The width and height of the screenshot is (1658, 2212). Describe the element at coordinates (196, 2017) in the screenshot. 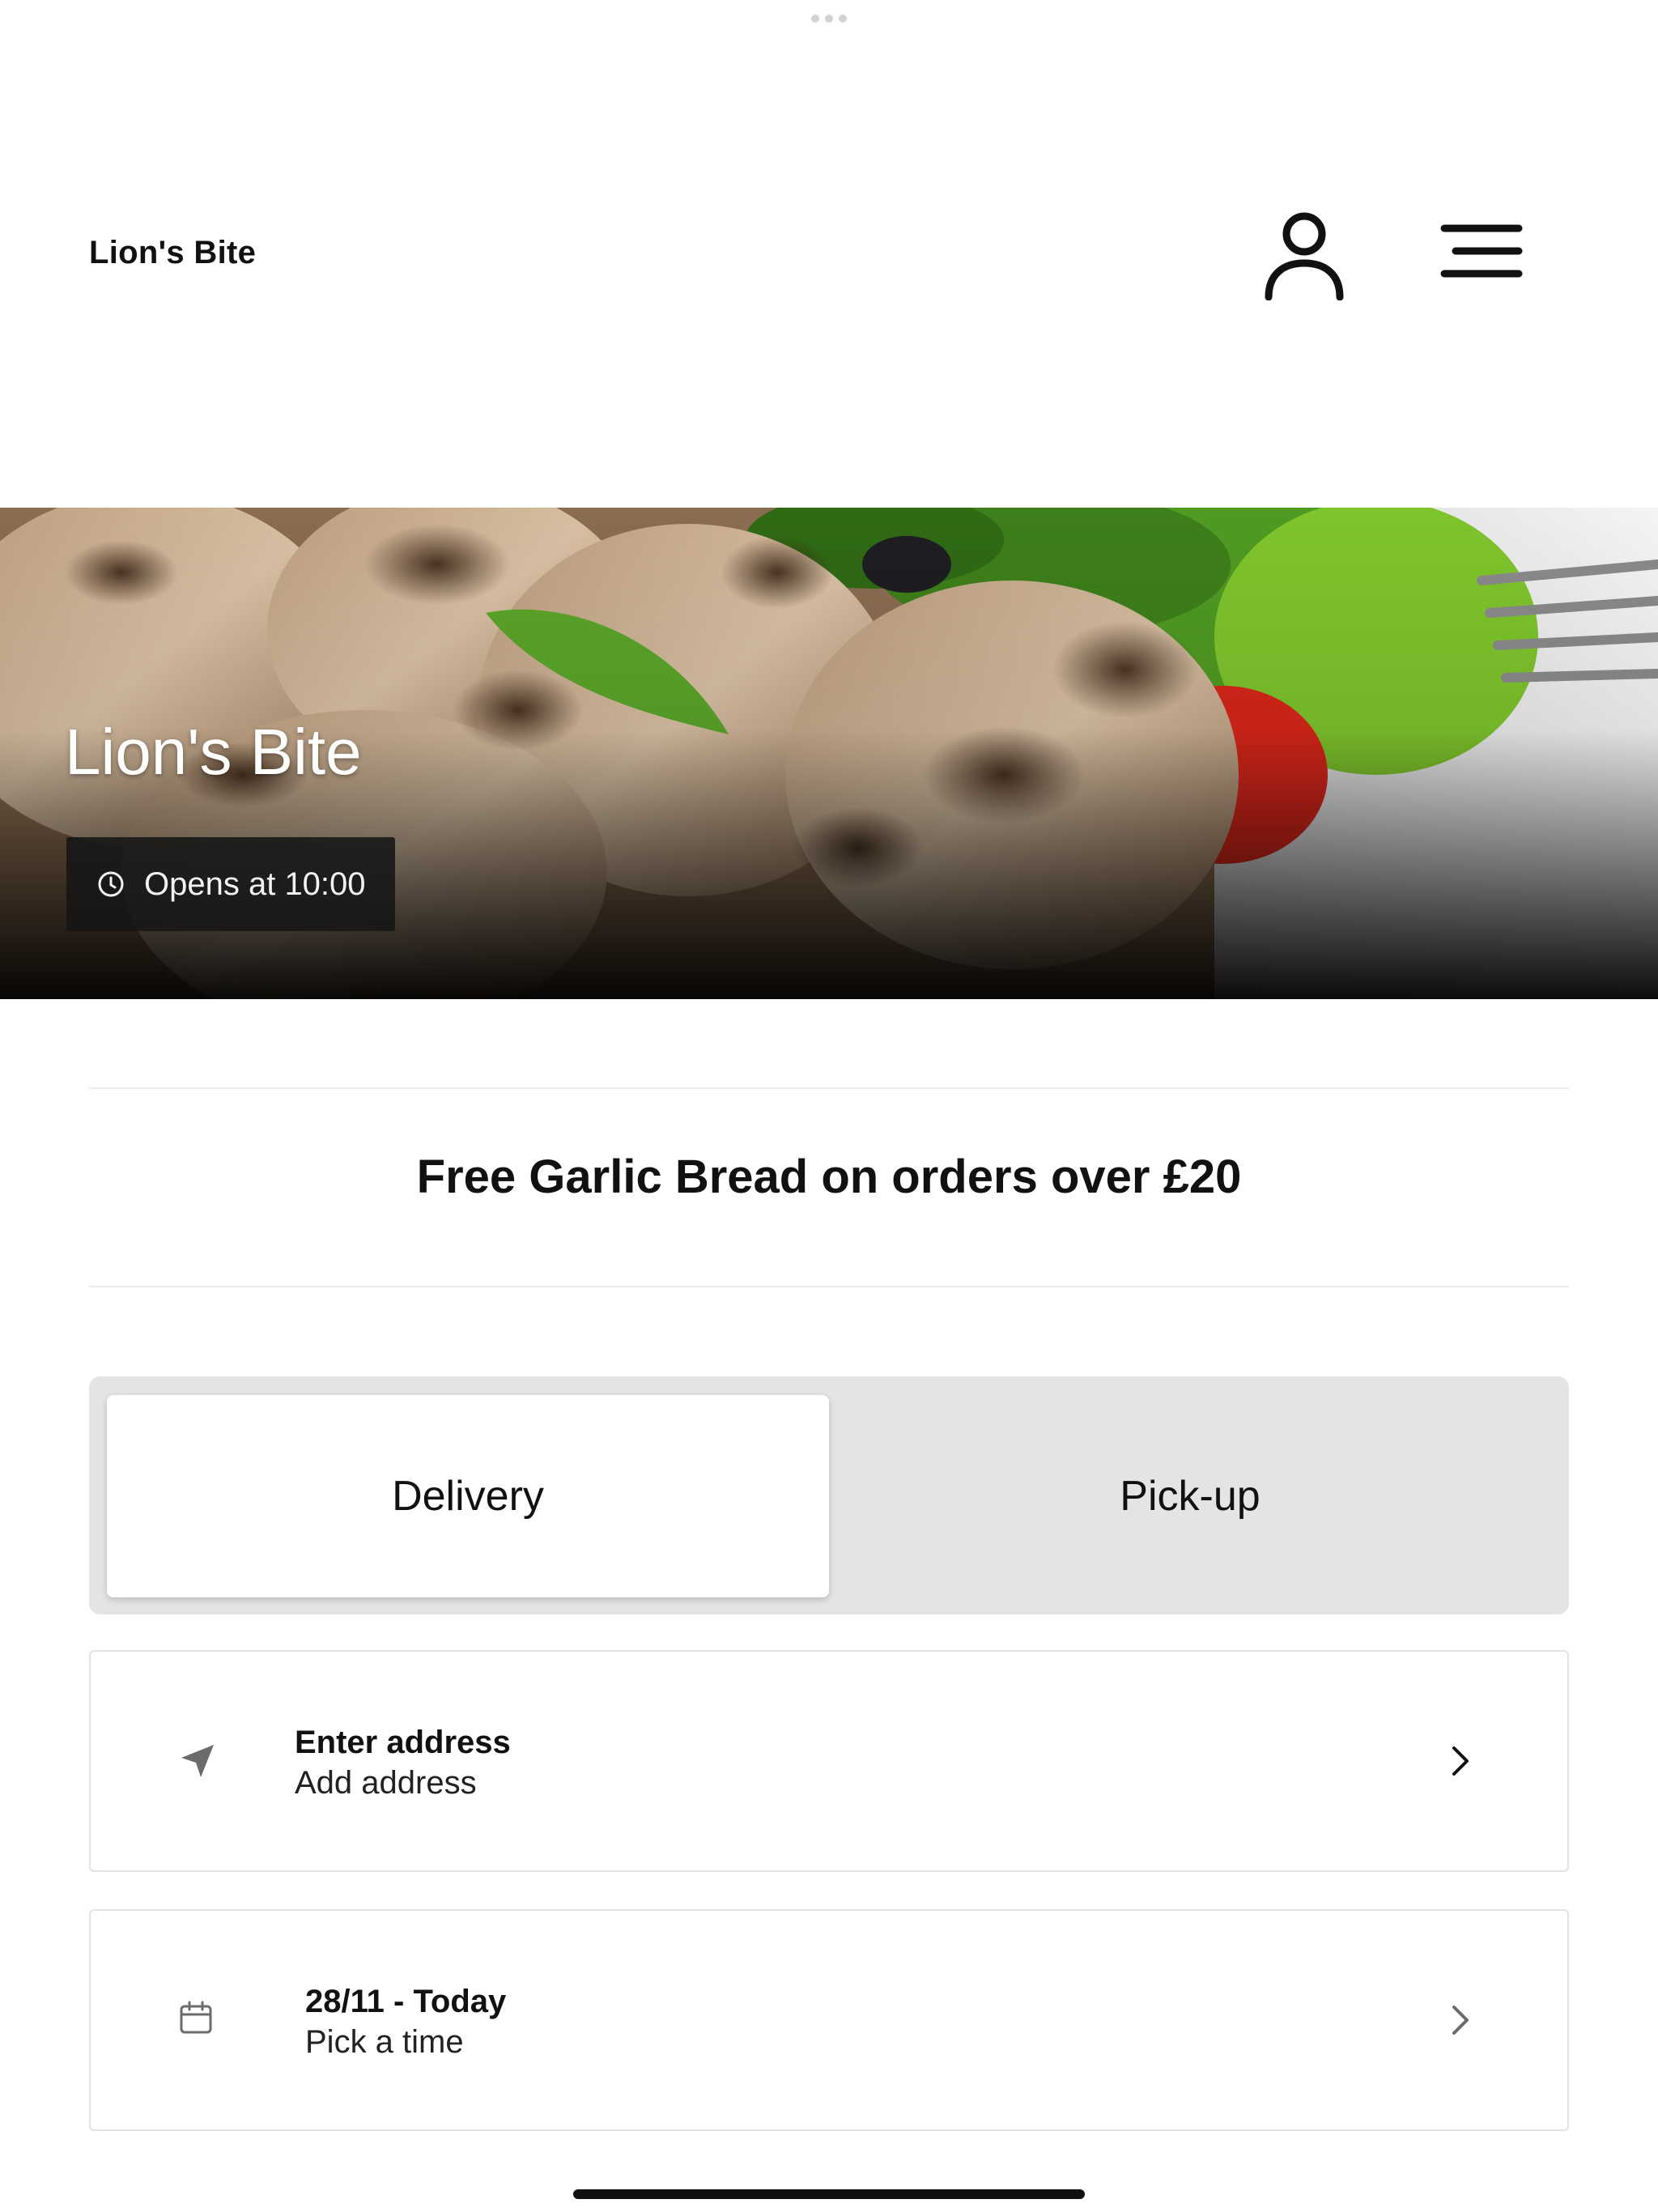

I see `calendar-icon` at that location.